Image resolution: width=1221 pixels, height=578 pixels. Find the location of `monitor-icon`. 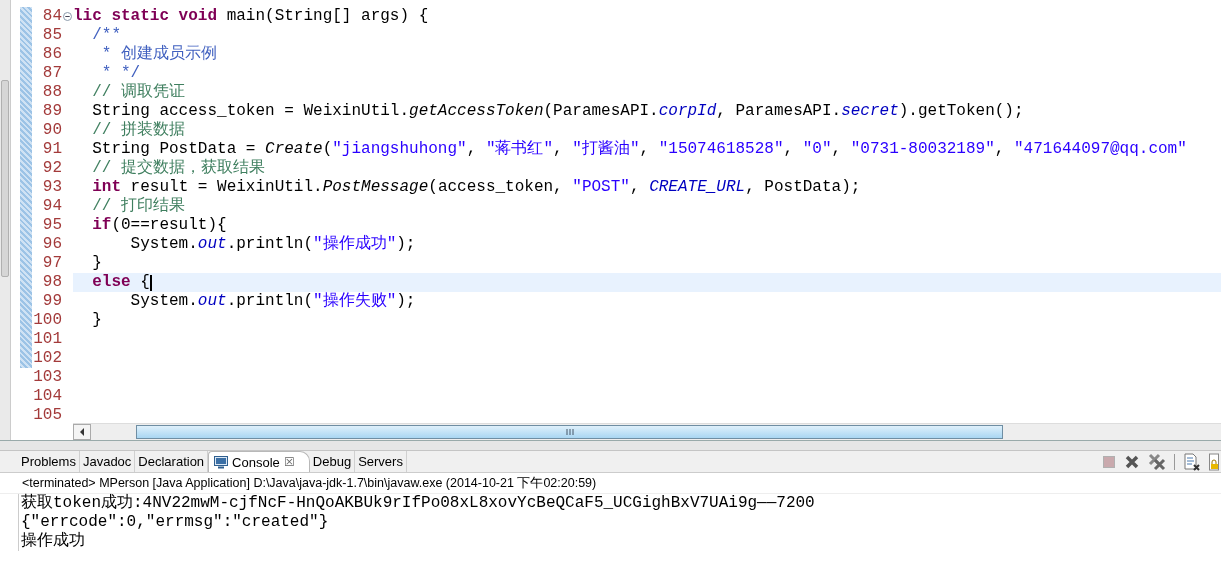

monitor-icon is located at coordinates (221, 462).